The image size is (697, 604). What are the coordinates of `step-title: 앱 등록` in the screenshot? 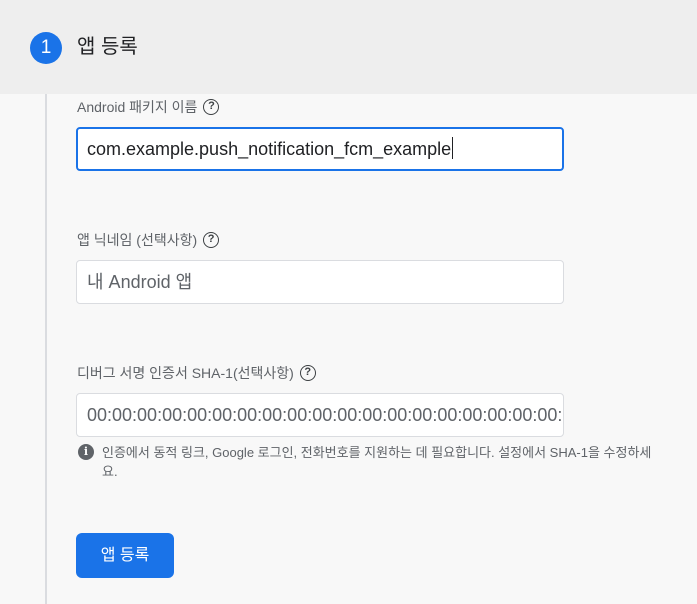 It's located at (107, 47).